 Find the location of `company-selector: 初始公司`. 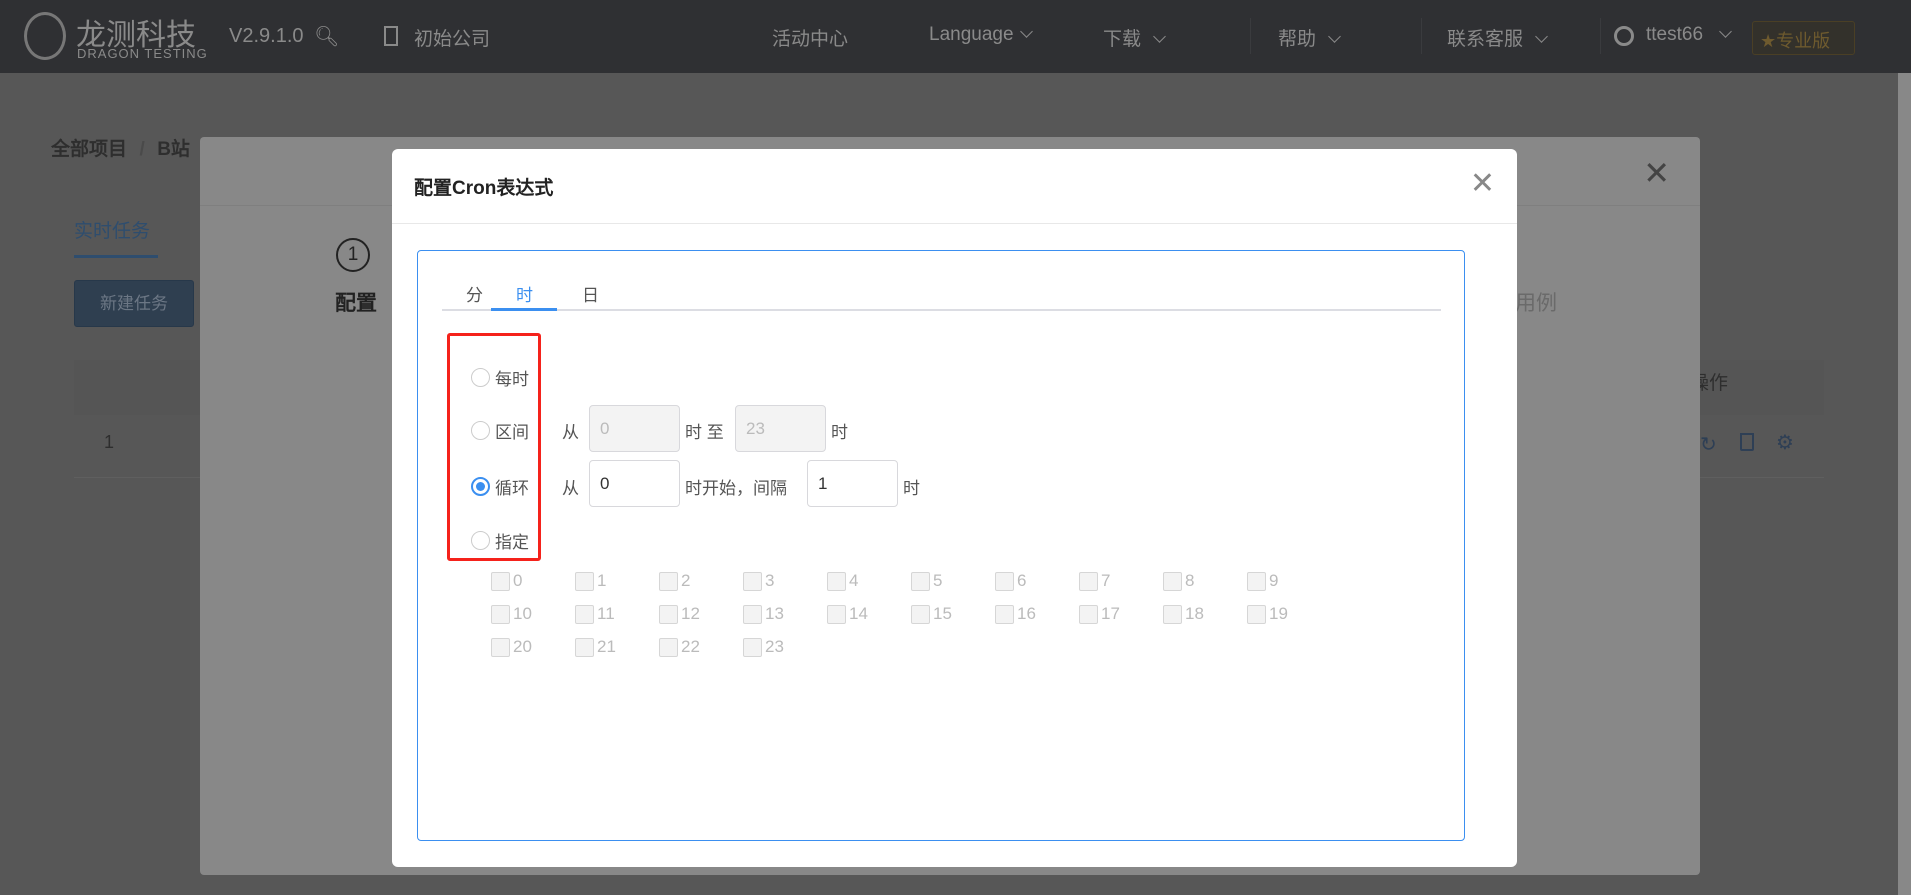

company-selector: 初始公司 is located at coordinates (452, 37).